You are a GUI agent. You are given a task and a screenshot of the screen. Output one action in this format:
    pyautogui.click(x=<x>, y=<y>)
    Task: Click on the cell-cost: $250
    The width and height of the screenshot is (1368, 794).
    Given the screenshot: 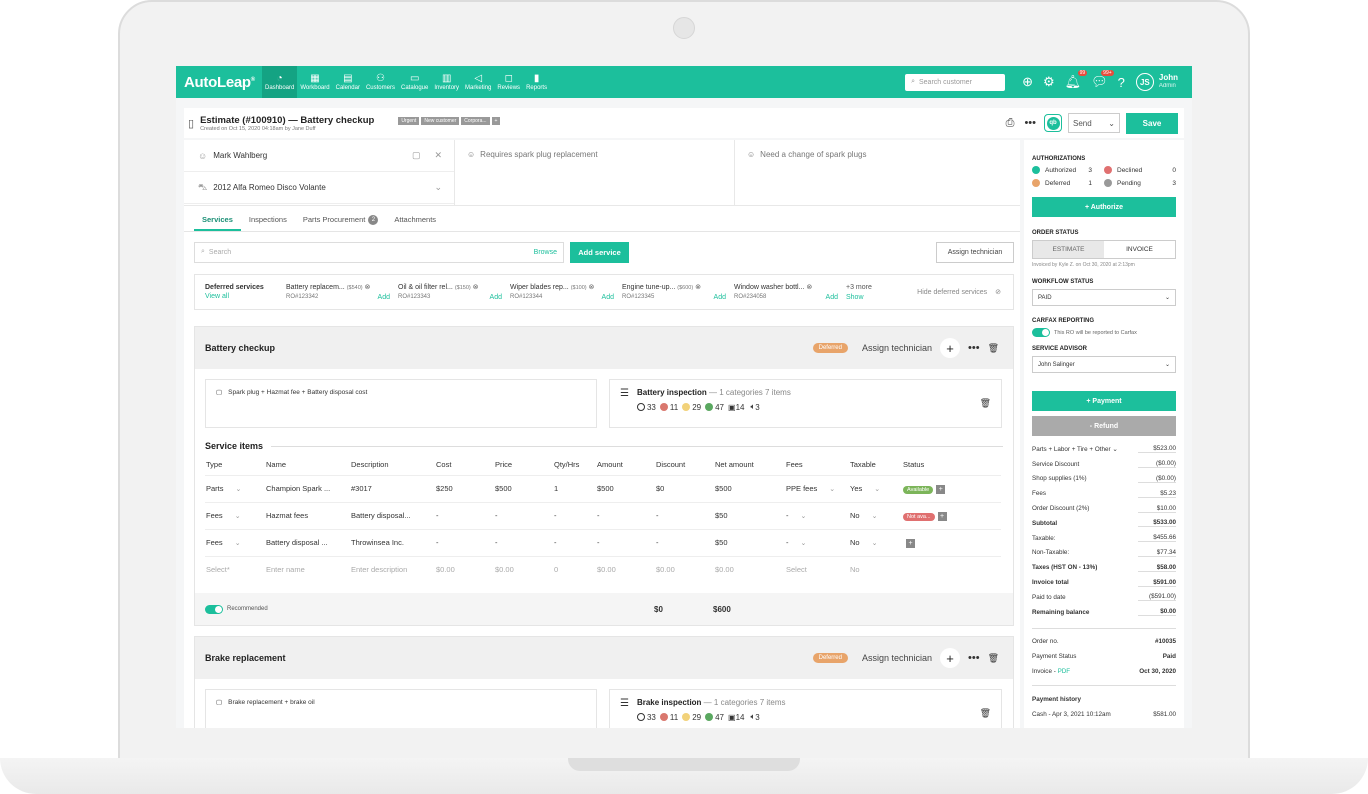 What is the action you would take?
    pyautogui.click(x=464, y=488)
    